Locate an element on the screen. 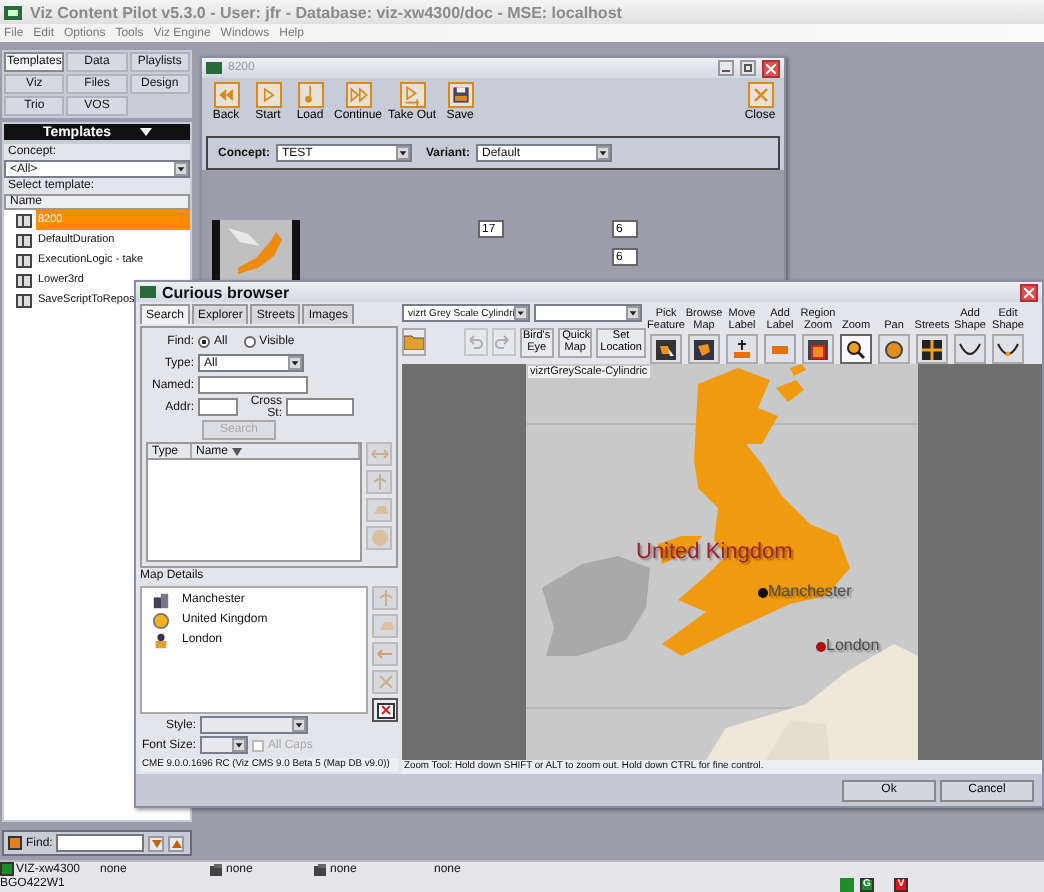 The width and height of the screenshot is (1044, 892). streets-icon is located at coordinates (932, 349).